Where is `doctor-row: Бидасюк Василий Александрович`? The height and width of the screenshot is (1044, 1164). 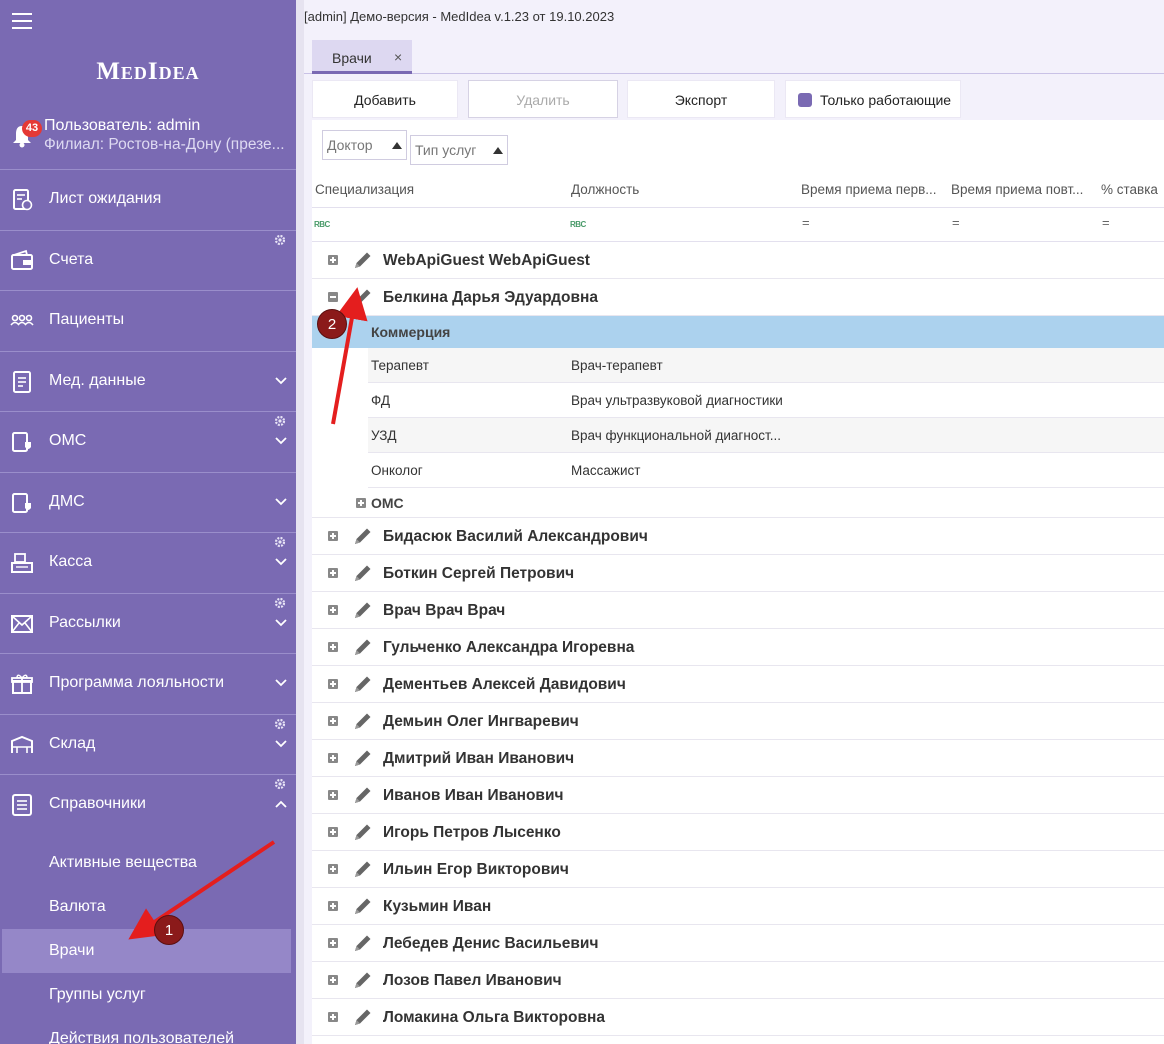 doctor-row: Бидасюк Василий Александрович is located at coordinates (738, 536).